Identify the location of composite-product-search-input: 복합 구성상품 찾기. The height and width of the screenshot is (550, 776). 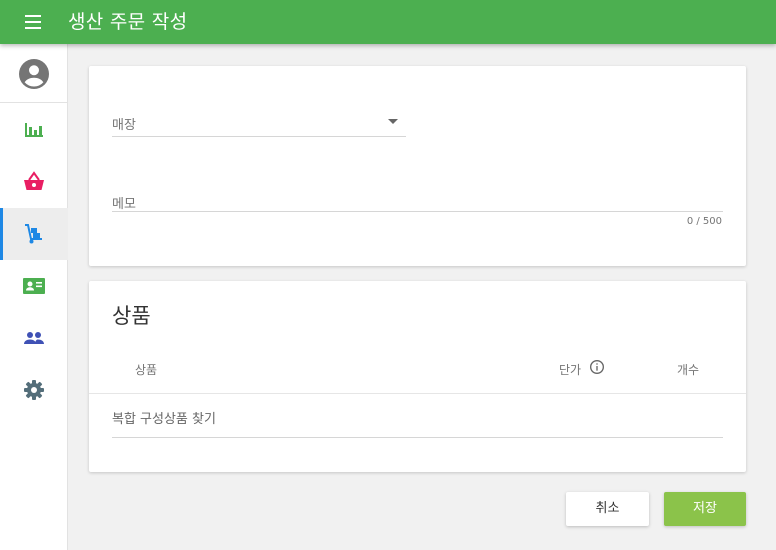
(417, 421).